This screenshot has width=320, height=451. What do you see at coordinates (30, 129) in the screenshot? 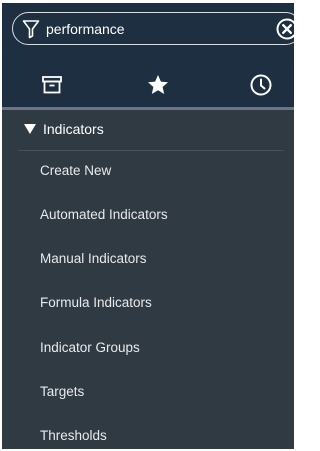
I see `triangle-down-icon` at bounding box center [30, 129].